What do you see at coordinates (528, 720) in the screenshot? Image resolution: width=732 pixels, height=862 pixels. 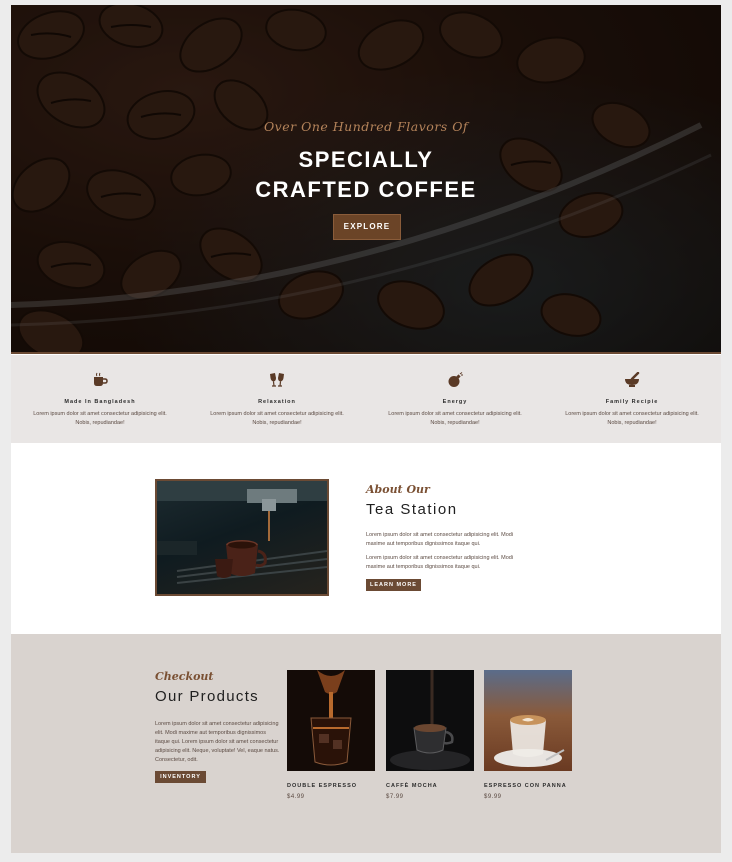 I see `espresso-con-panna-image` at bounding box center [528, 720].